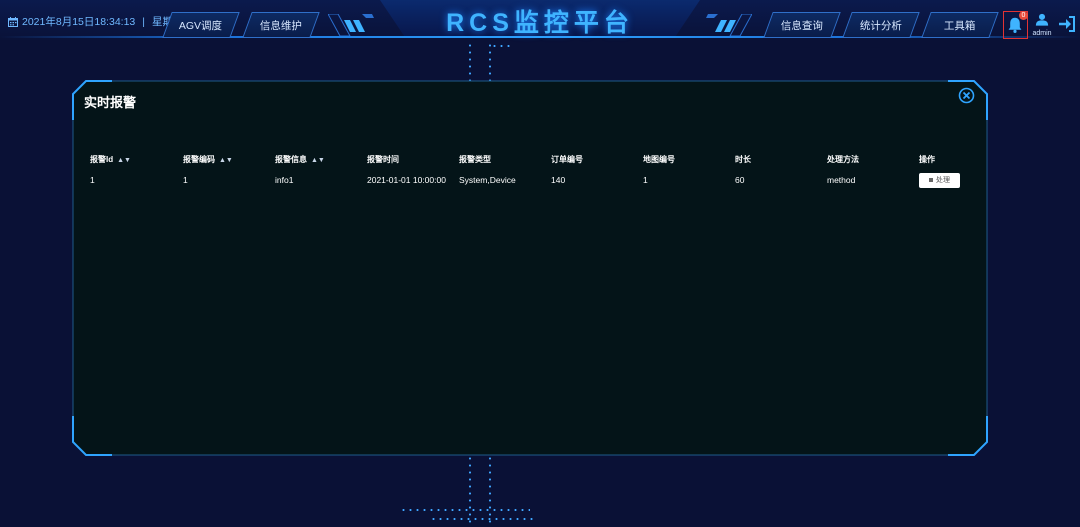 This screenshot has width=1080, height=527. I want to click on nav-label: 信息维护, so click(281, 25).